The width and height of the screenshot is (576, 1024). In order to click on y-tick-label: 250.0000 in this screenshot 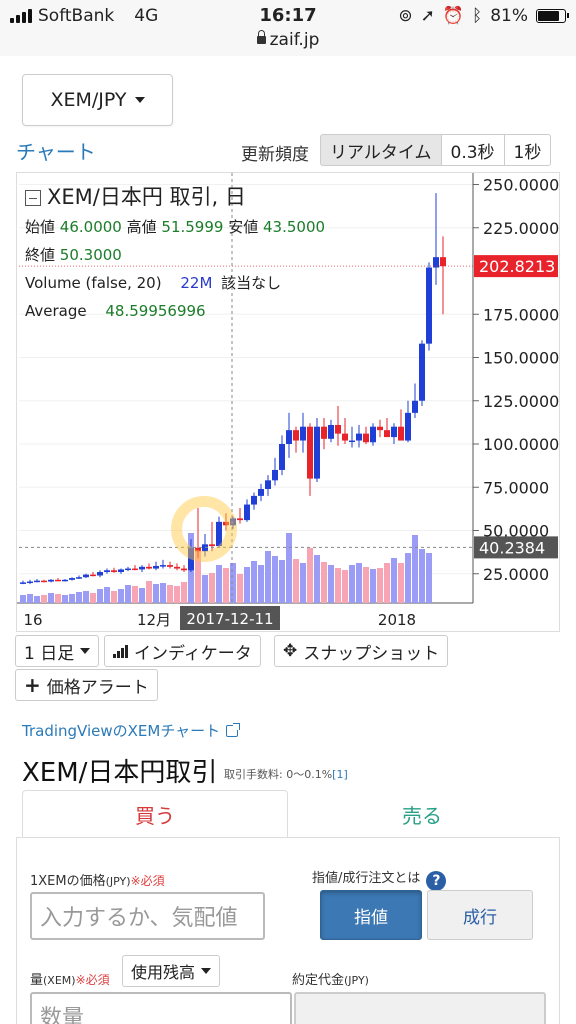, I will do `click(521, 185)`.